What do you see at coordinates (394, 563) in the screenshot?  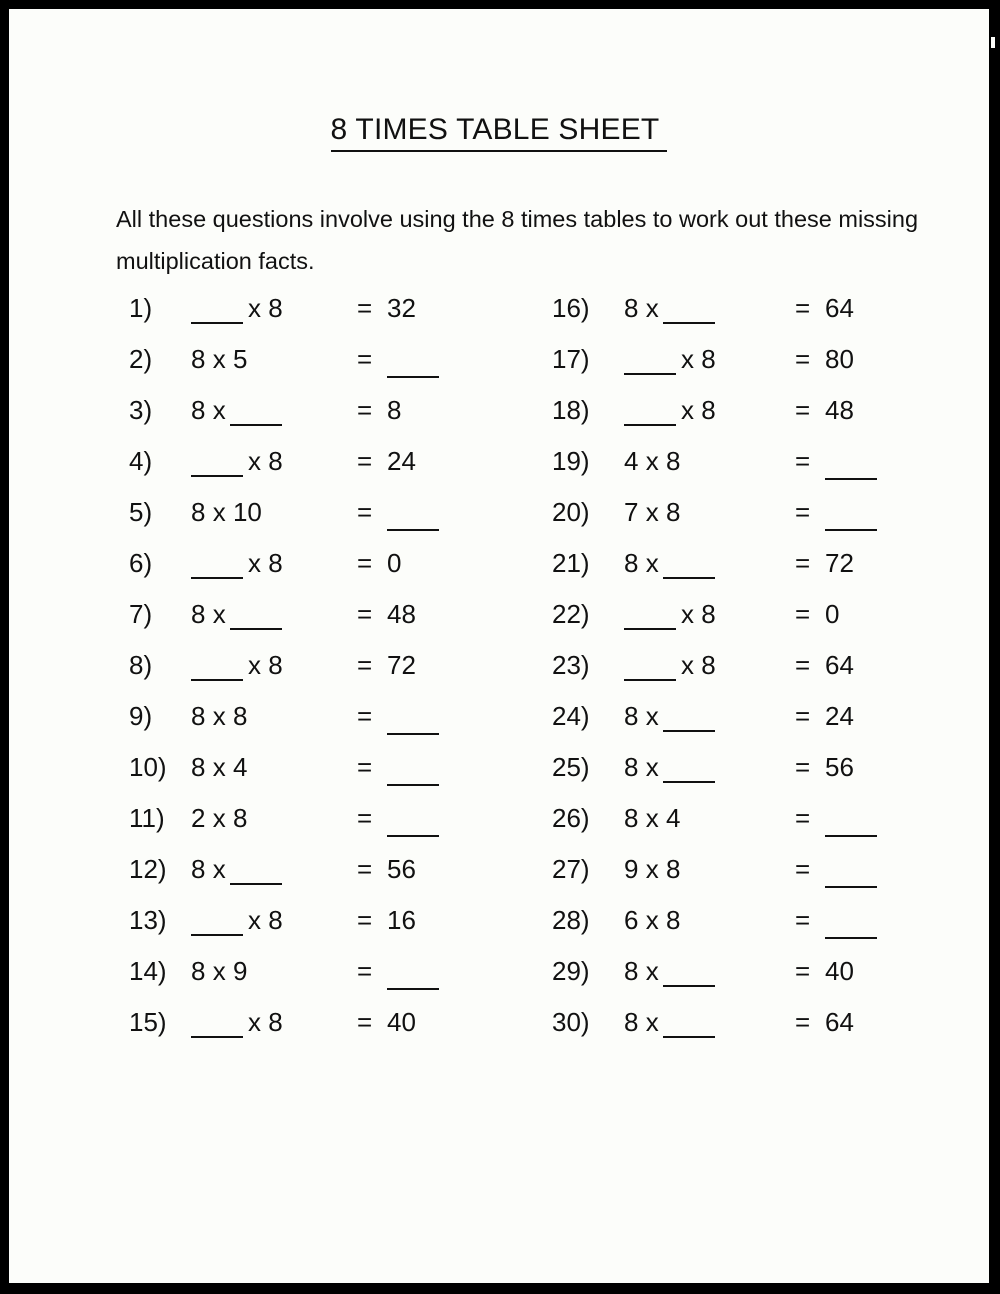 I see `answer-value: 0` at bounding box center [394, 563].